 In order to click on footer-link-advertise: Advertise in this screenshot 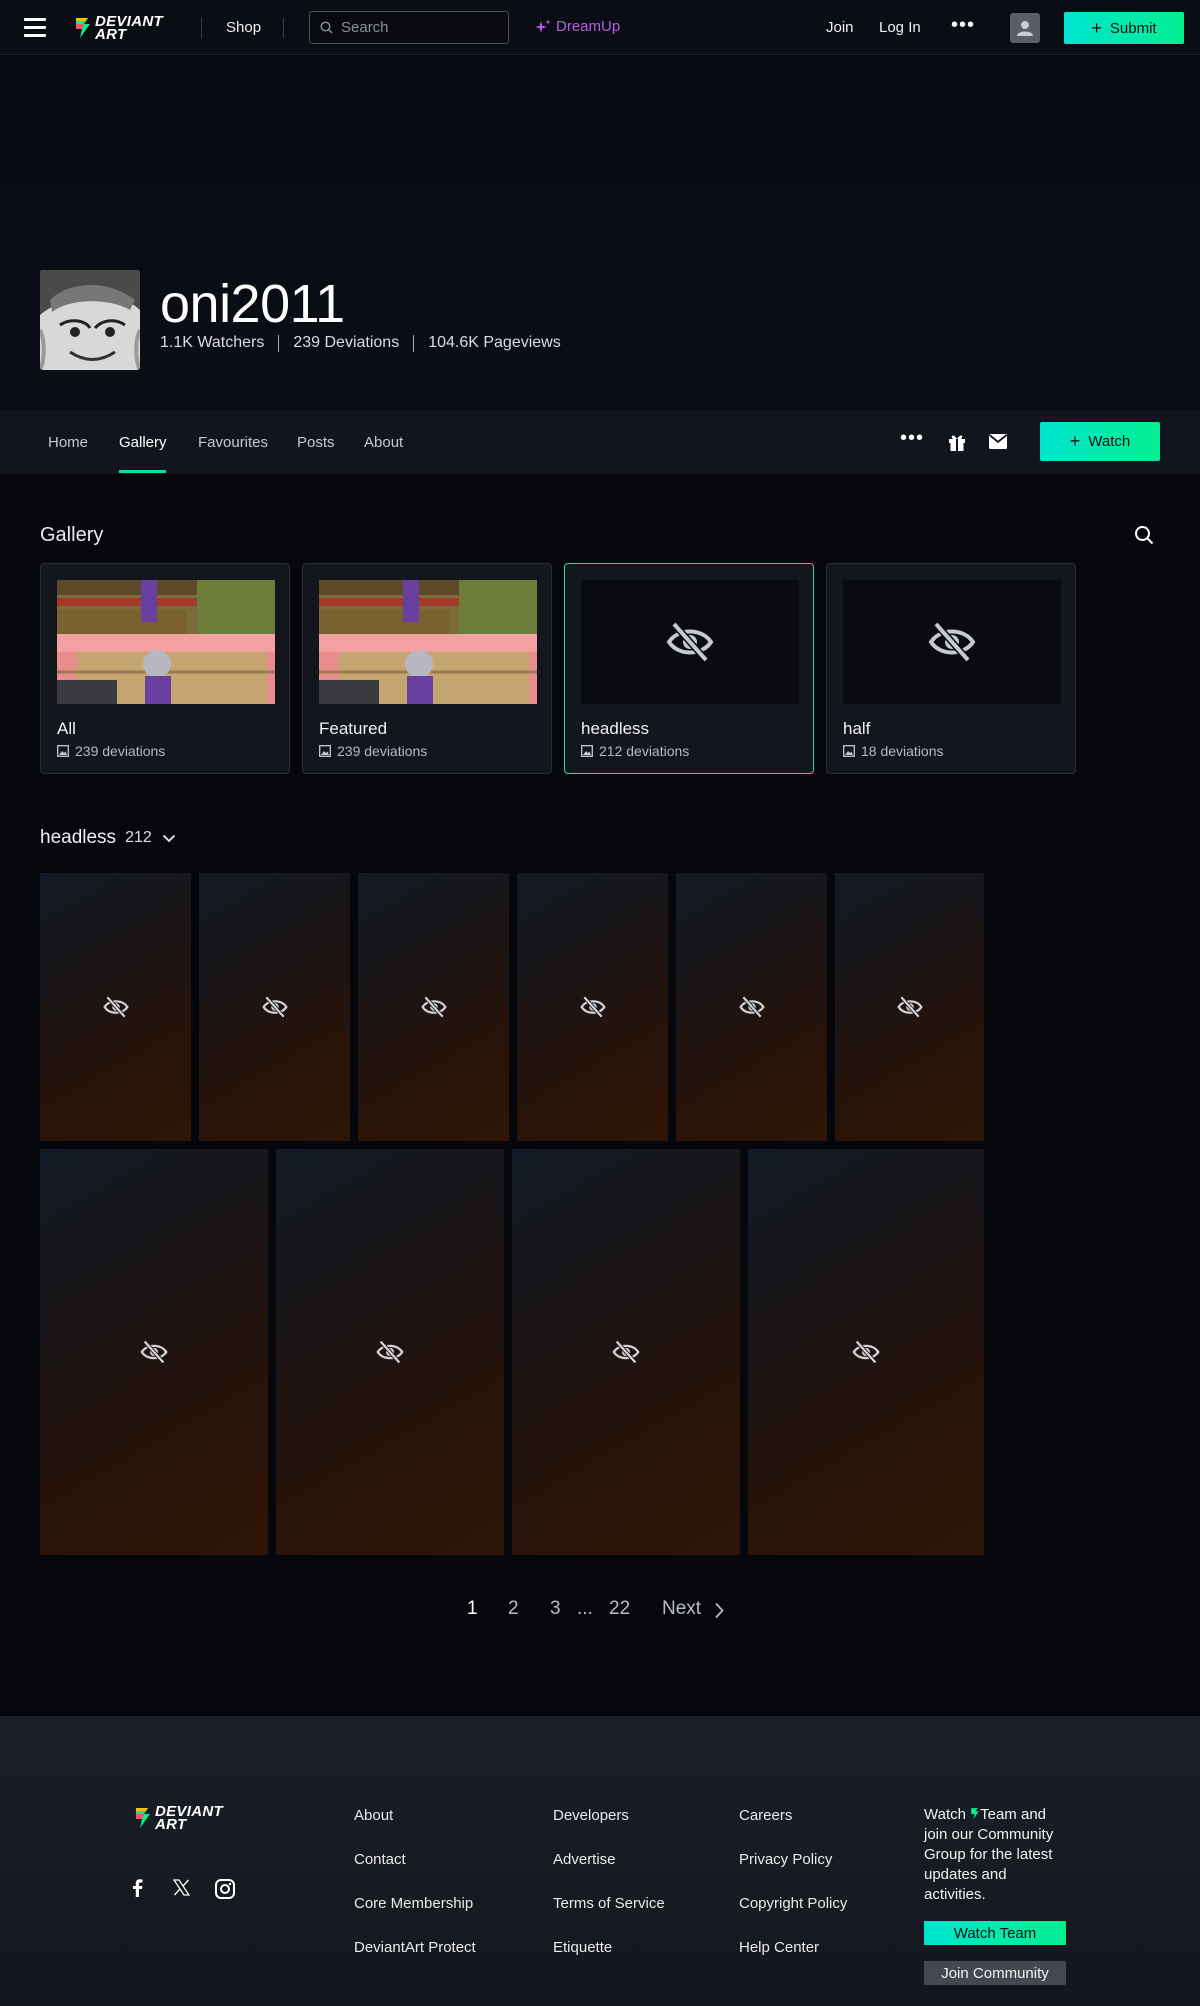, I will do `click(584, 1859)`.